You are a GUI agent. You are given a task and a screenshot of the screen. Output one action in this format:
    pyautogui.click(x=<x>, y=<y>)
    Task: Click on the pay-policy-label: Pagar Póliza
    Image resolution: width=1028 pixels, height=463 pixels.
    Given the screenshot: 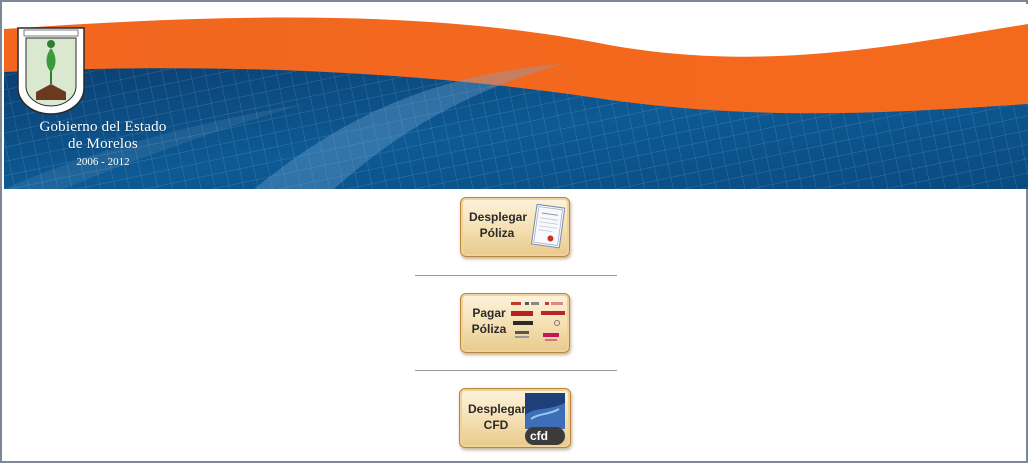 What is the action you would take?
    pyautogui.click(x=489, y=321)
    